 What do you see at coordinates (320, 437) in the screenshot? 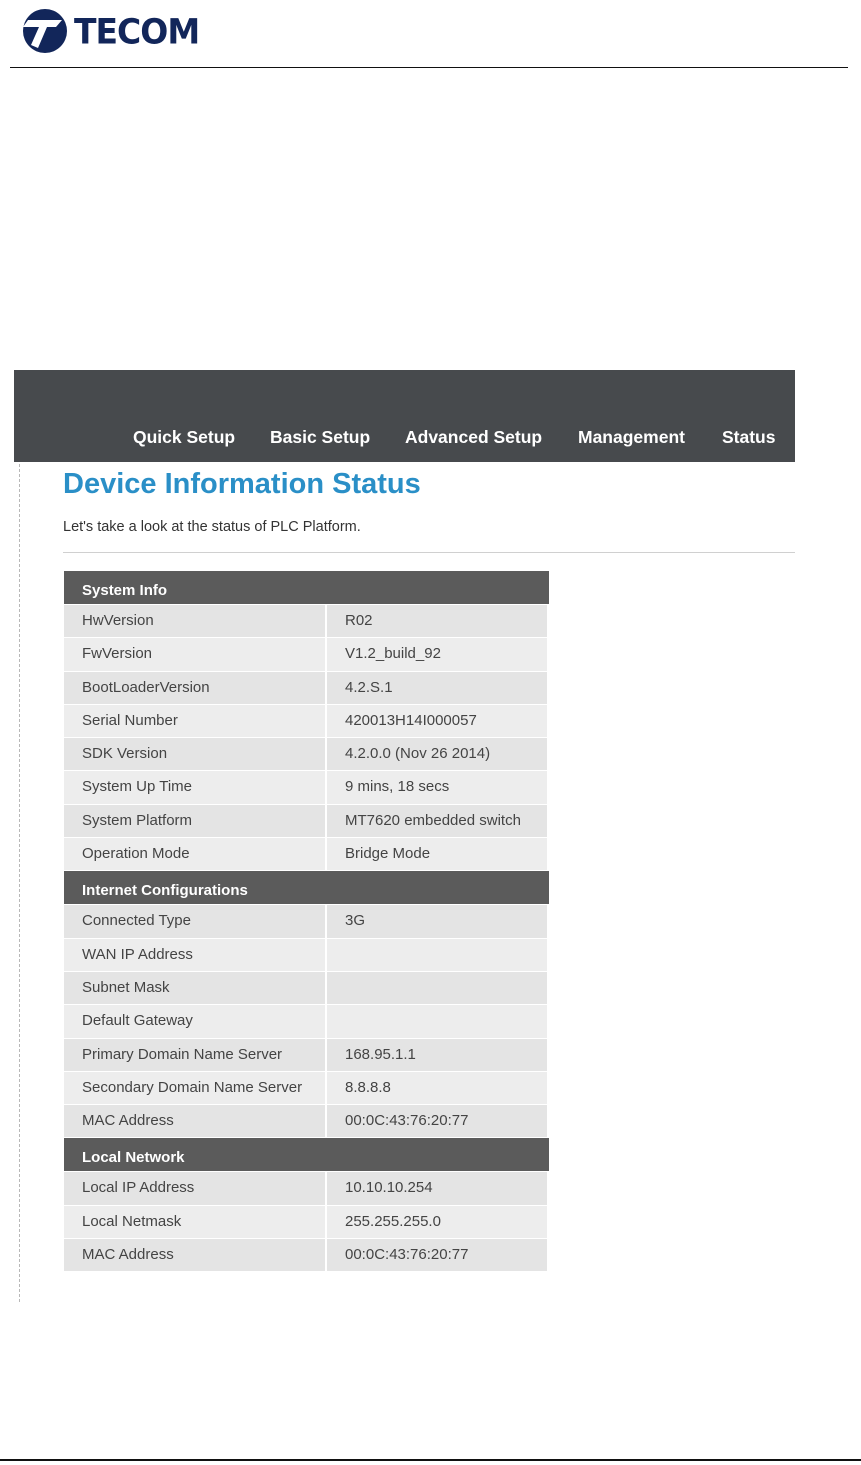
I see `nav-basic-setup: Basic Setup` at bounding box center [320, 437].